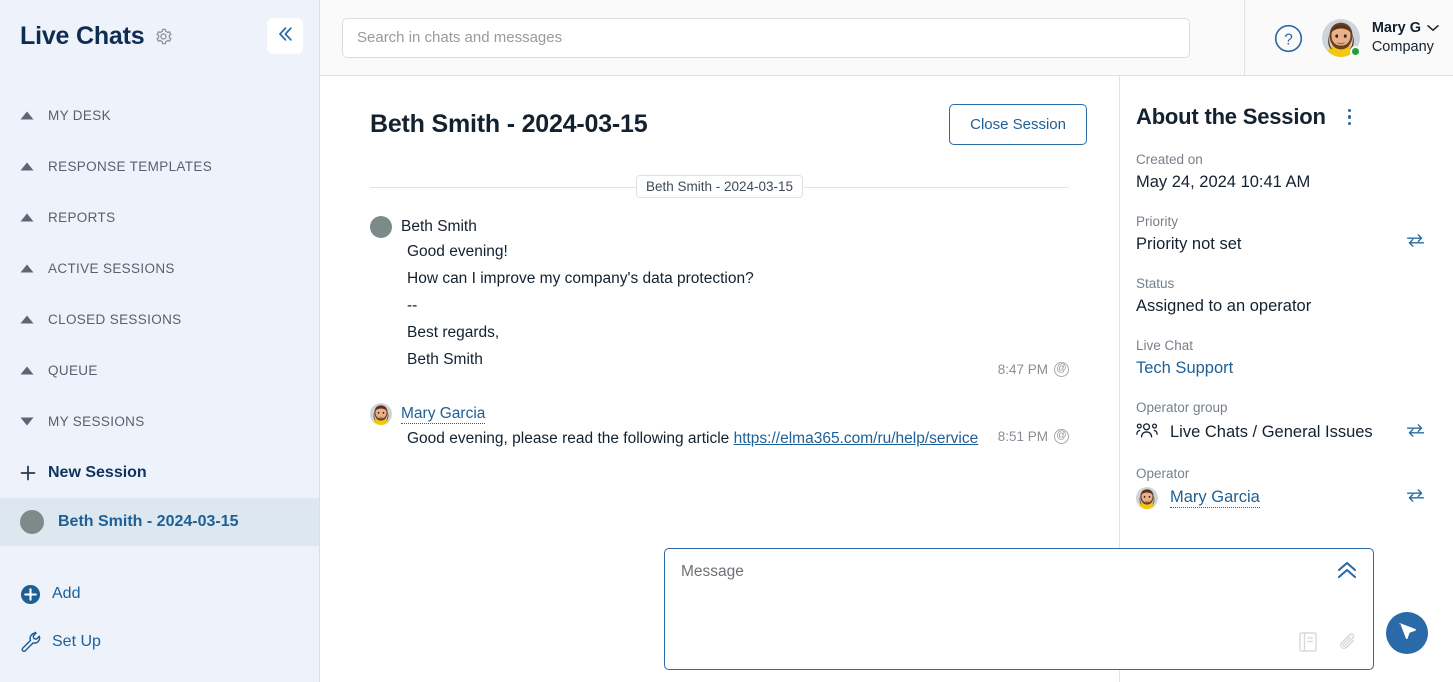 This screenshot has height=682, width=1453. Describe the element at coordinates (1355, 51) in the screenshot. I see `online-status-dot` at that location.